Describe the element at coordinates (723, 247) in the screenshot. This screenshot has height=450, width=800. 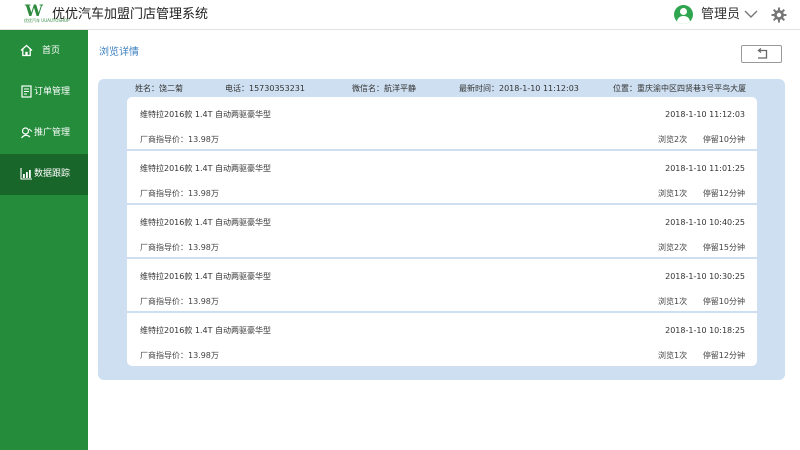
I see `stay-duration: 停留15分钟` at that location.